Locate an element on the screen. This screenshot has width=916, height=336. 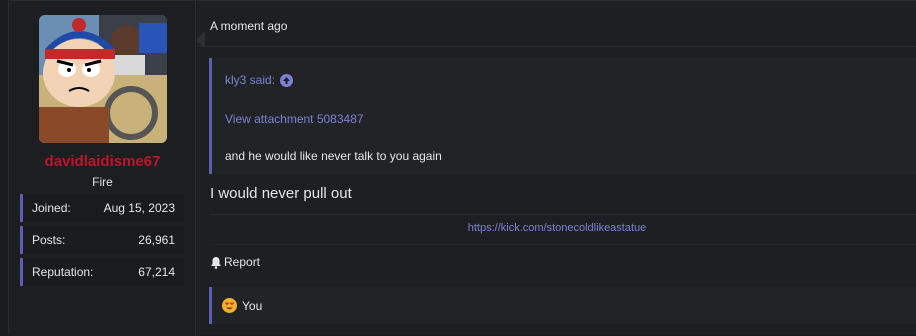
post-body: I would never pull out is located at coordinates (281, 193).